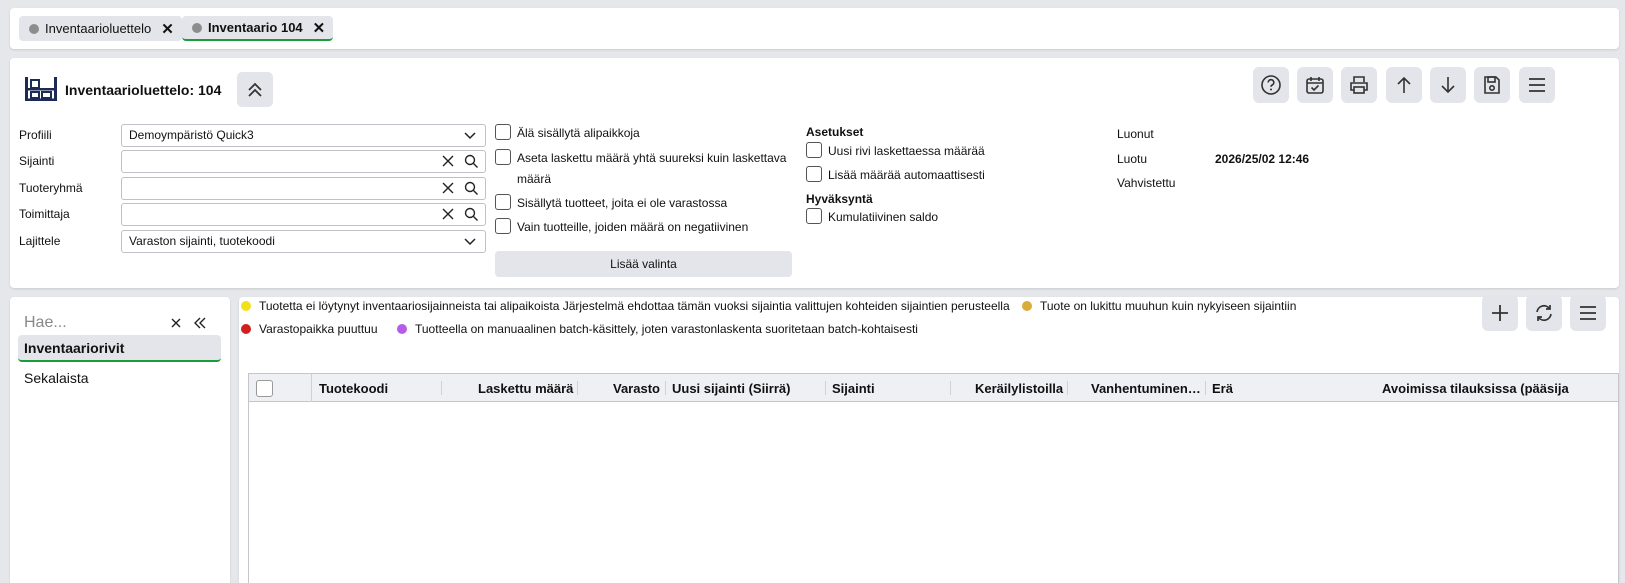 The height and width of the screenshot is (583, 1625). I want to click on purple-dot-icon, so click(402, 329).